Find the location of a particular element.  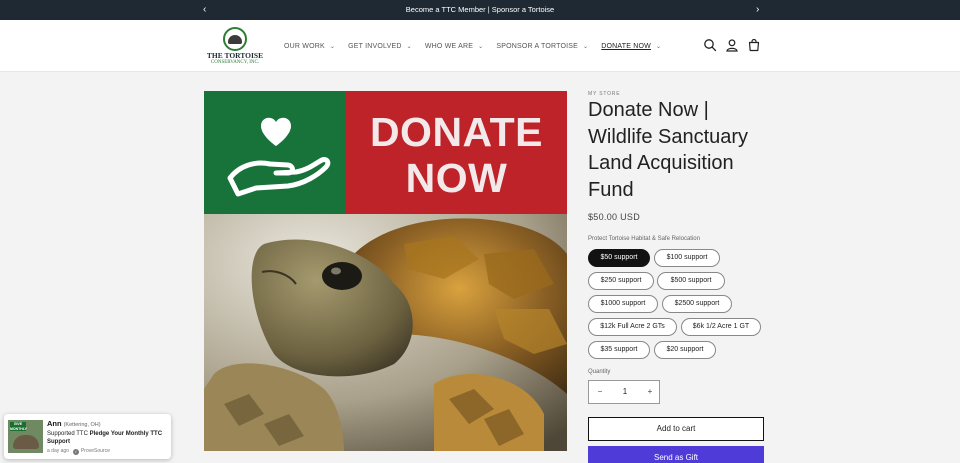

proof-time: a day ago is located at coordinates (58, 451).